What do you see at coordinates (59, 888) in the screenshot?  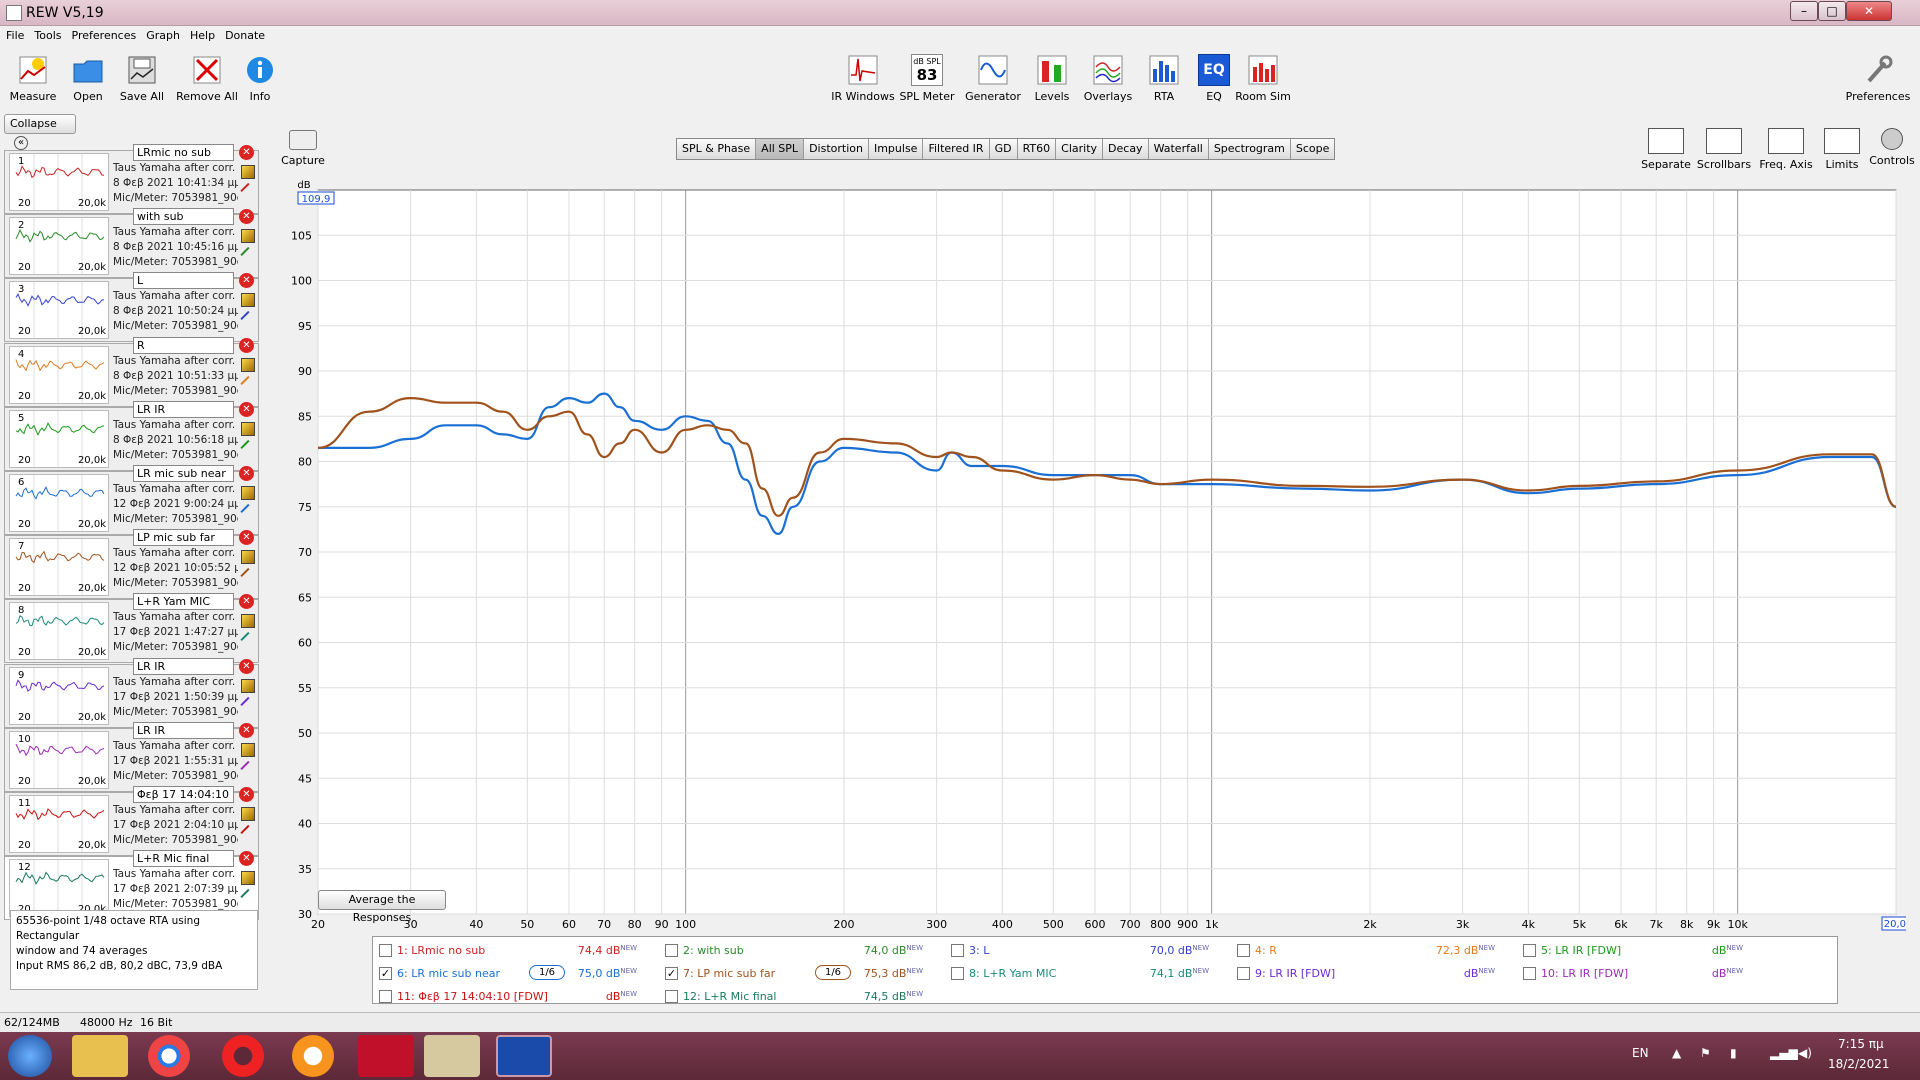 I see `measurement-thumbnail: 122020,0k` at bounding box center [59, 888].